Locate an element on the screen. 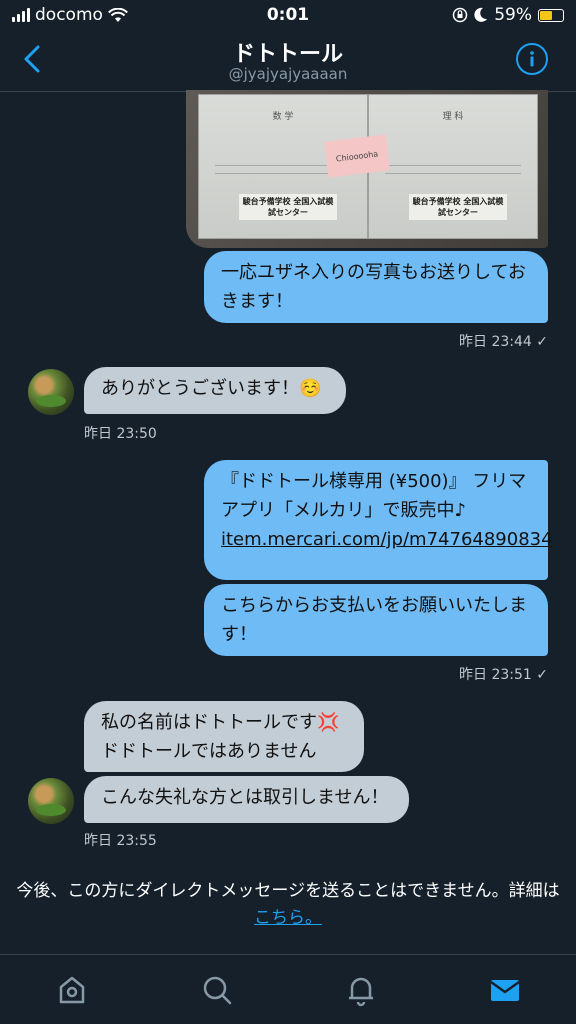 This screenshot has width=576, height=1024. message-text: ありがとうございます！☺️ is located at coordinates (211, 388).